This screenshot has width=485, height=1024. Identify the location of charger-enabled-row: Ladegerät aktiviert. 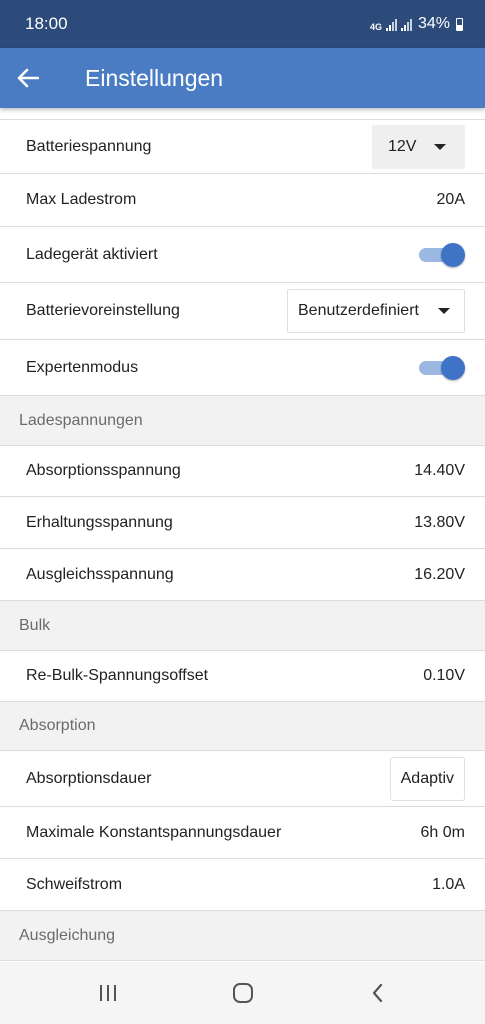
(242, 255).